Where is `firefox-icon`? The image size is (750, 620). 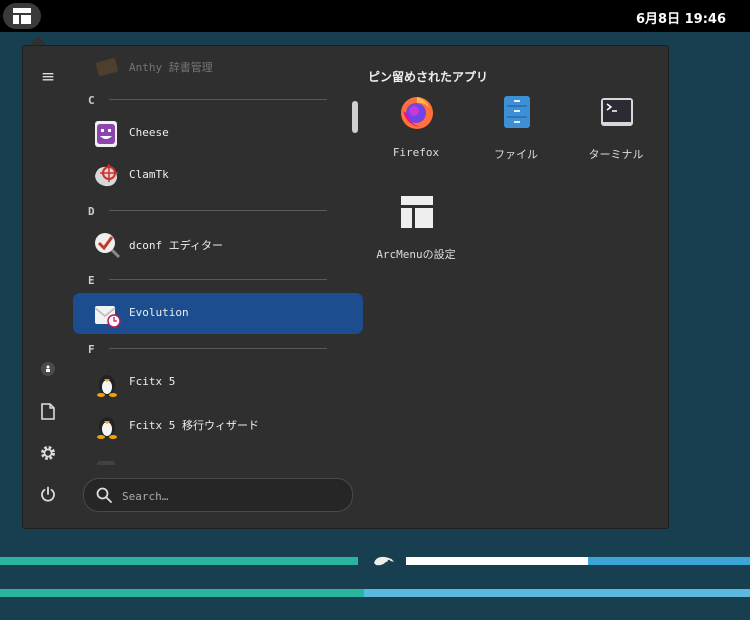 firefox-icon is located at coordinates (417, 113).